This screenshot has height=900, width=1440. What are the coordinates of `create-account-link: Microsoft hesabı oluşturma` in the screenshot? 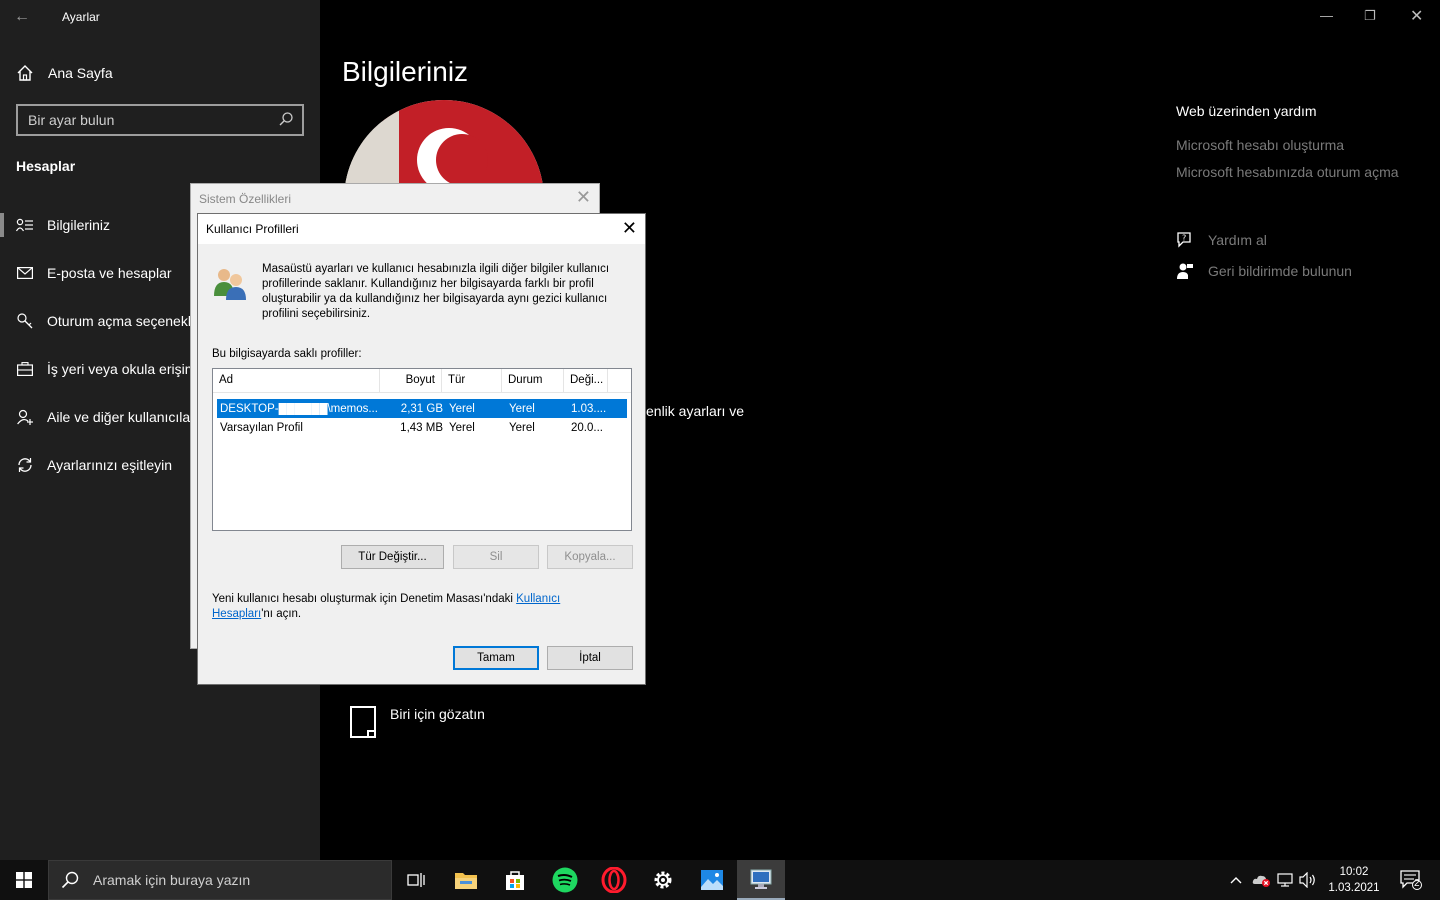 It's located at (1287, 145).